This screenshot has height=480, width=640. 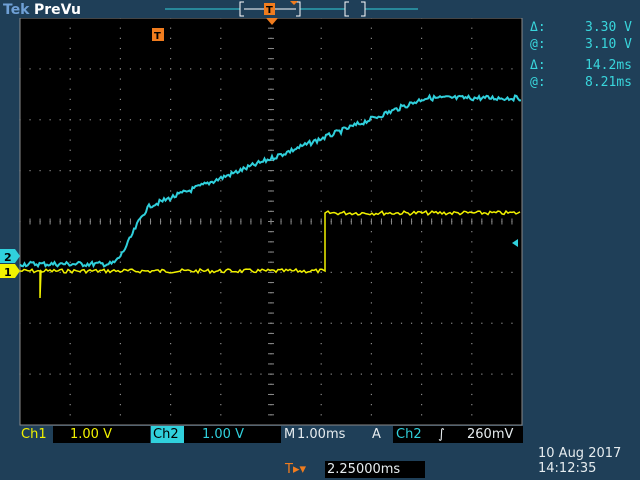 I want to click on svg-text: 2, so click(x=8, y=257).